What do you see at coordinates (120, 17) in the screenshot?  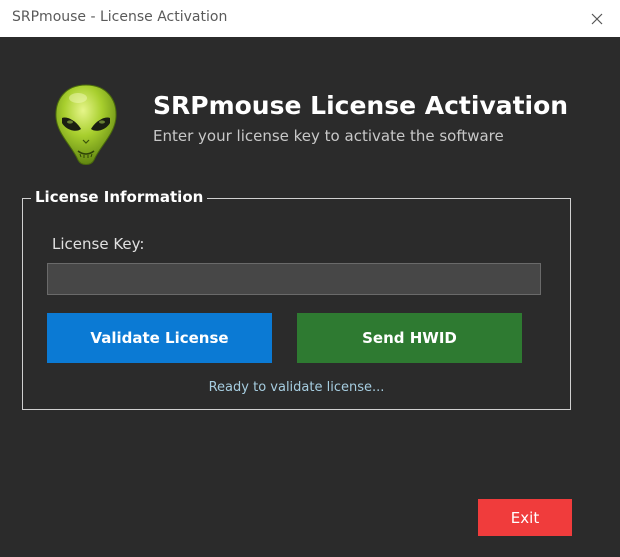 I see `window-title: SRPmouse - License Activation` at bounding box center [120, 17].